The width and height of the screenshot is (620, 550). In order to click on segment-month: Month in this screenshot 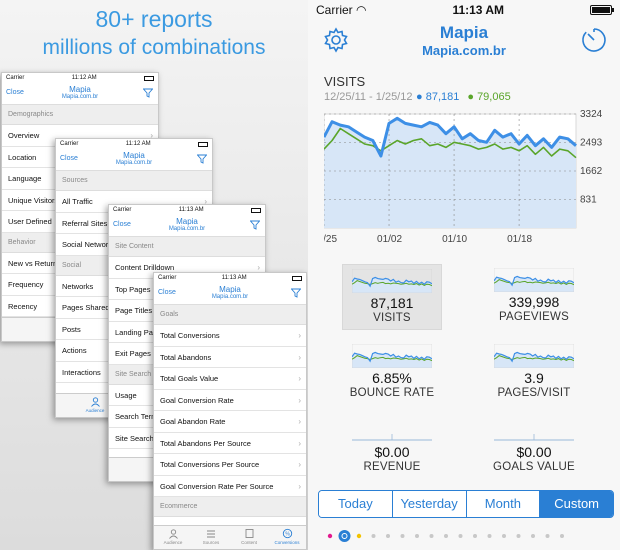, I will do `click(503, 504)`.